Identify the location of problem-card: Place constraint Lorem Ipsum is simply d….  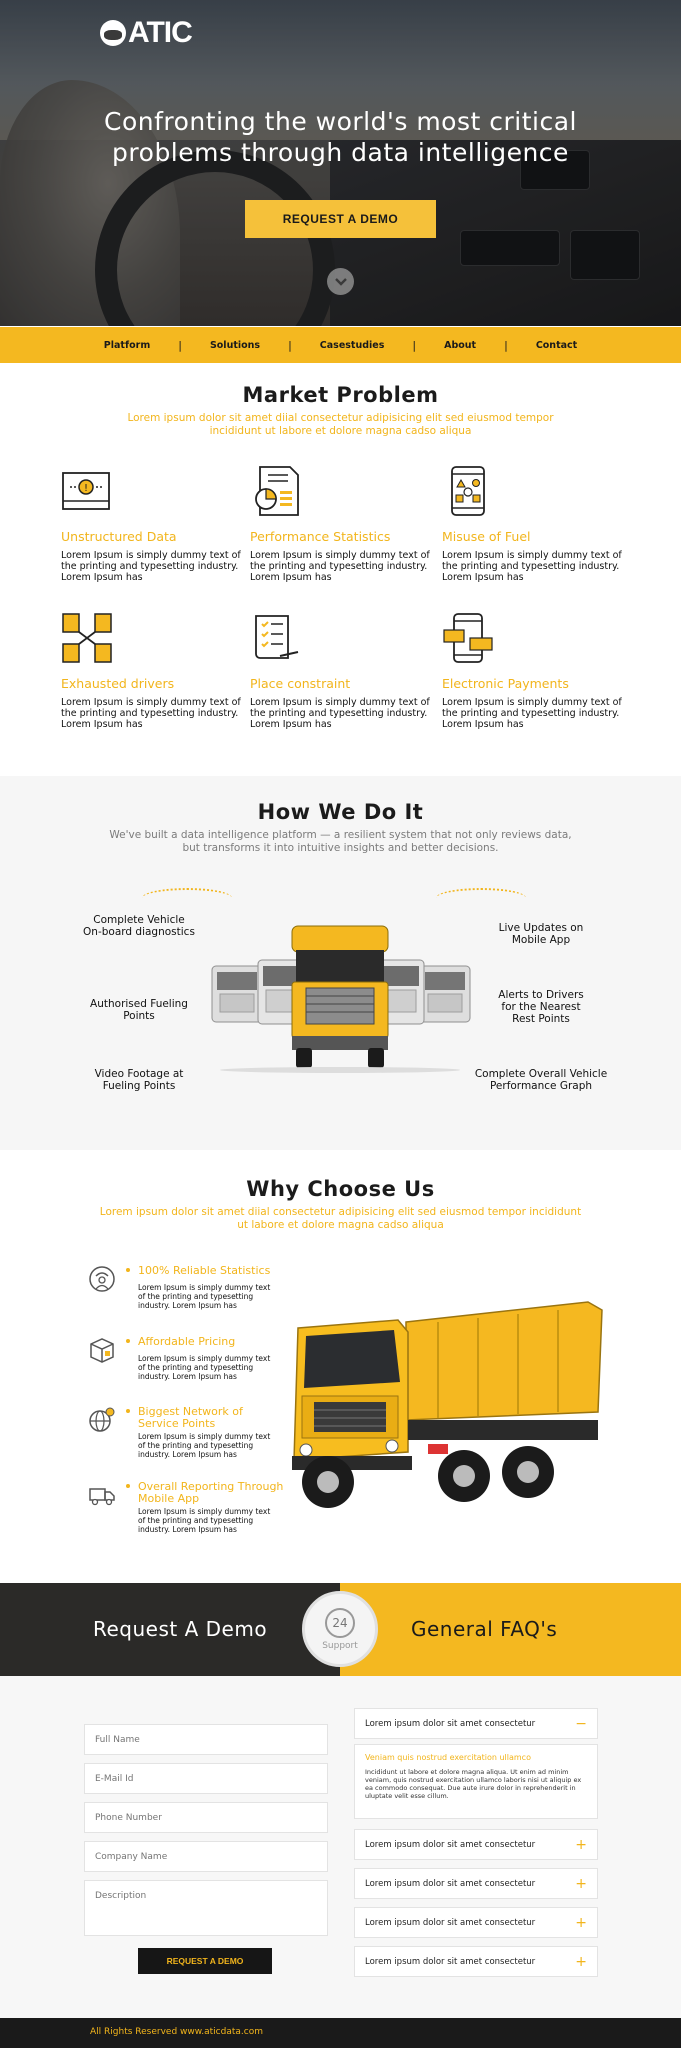
(340, 671).